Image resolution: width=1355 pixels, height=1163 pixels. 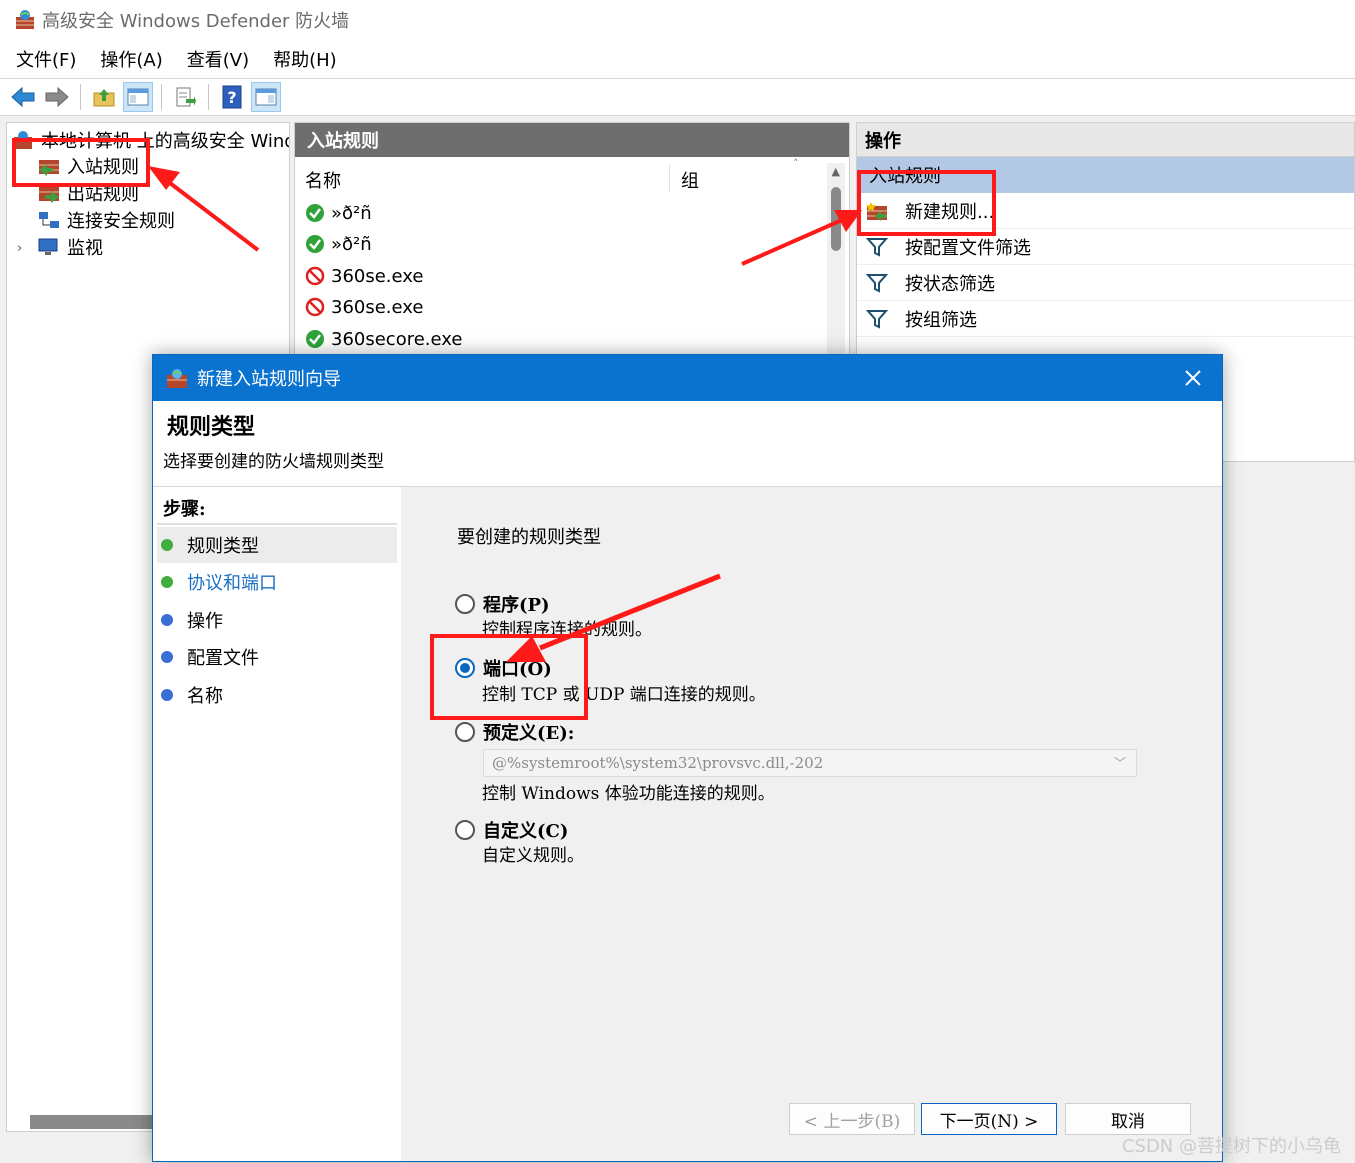 What do you see at coordinates (232, 97) in the screenshot?
I see `help-button: ?` at bounding box center [232, 97].